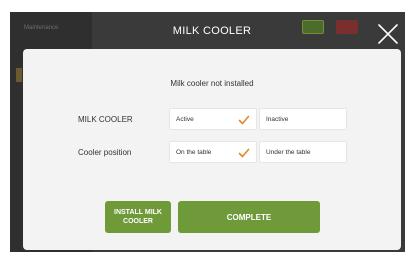  I want to click on close-icon, so click(388, 34).